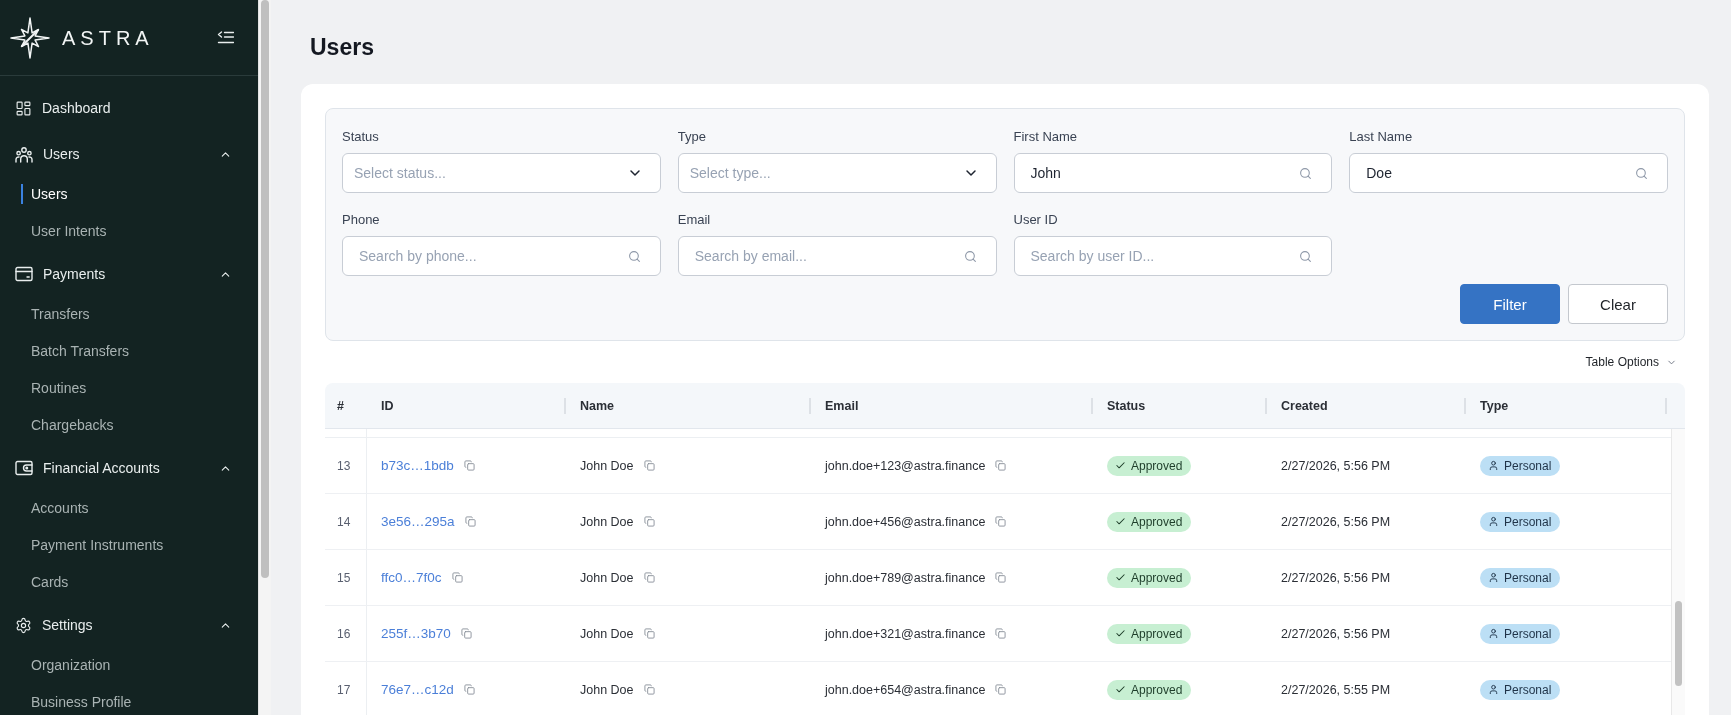 This screenshot has width=1731, height=715. I want to click on field-label: Email, so click(694, 220).